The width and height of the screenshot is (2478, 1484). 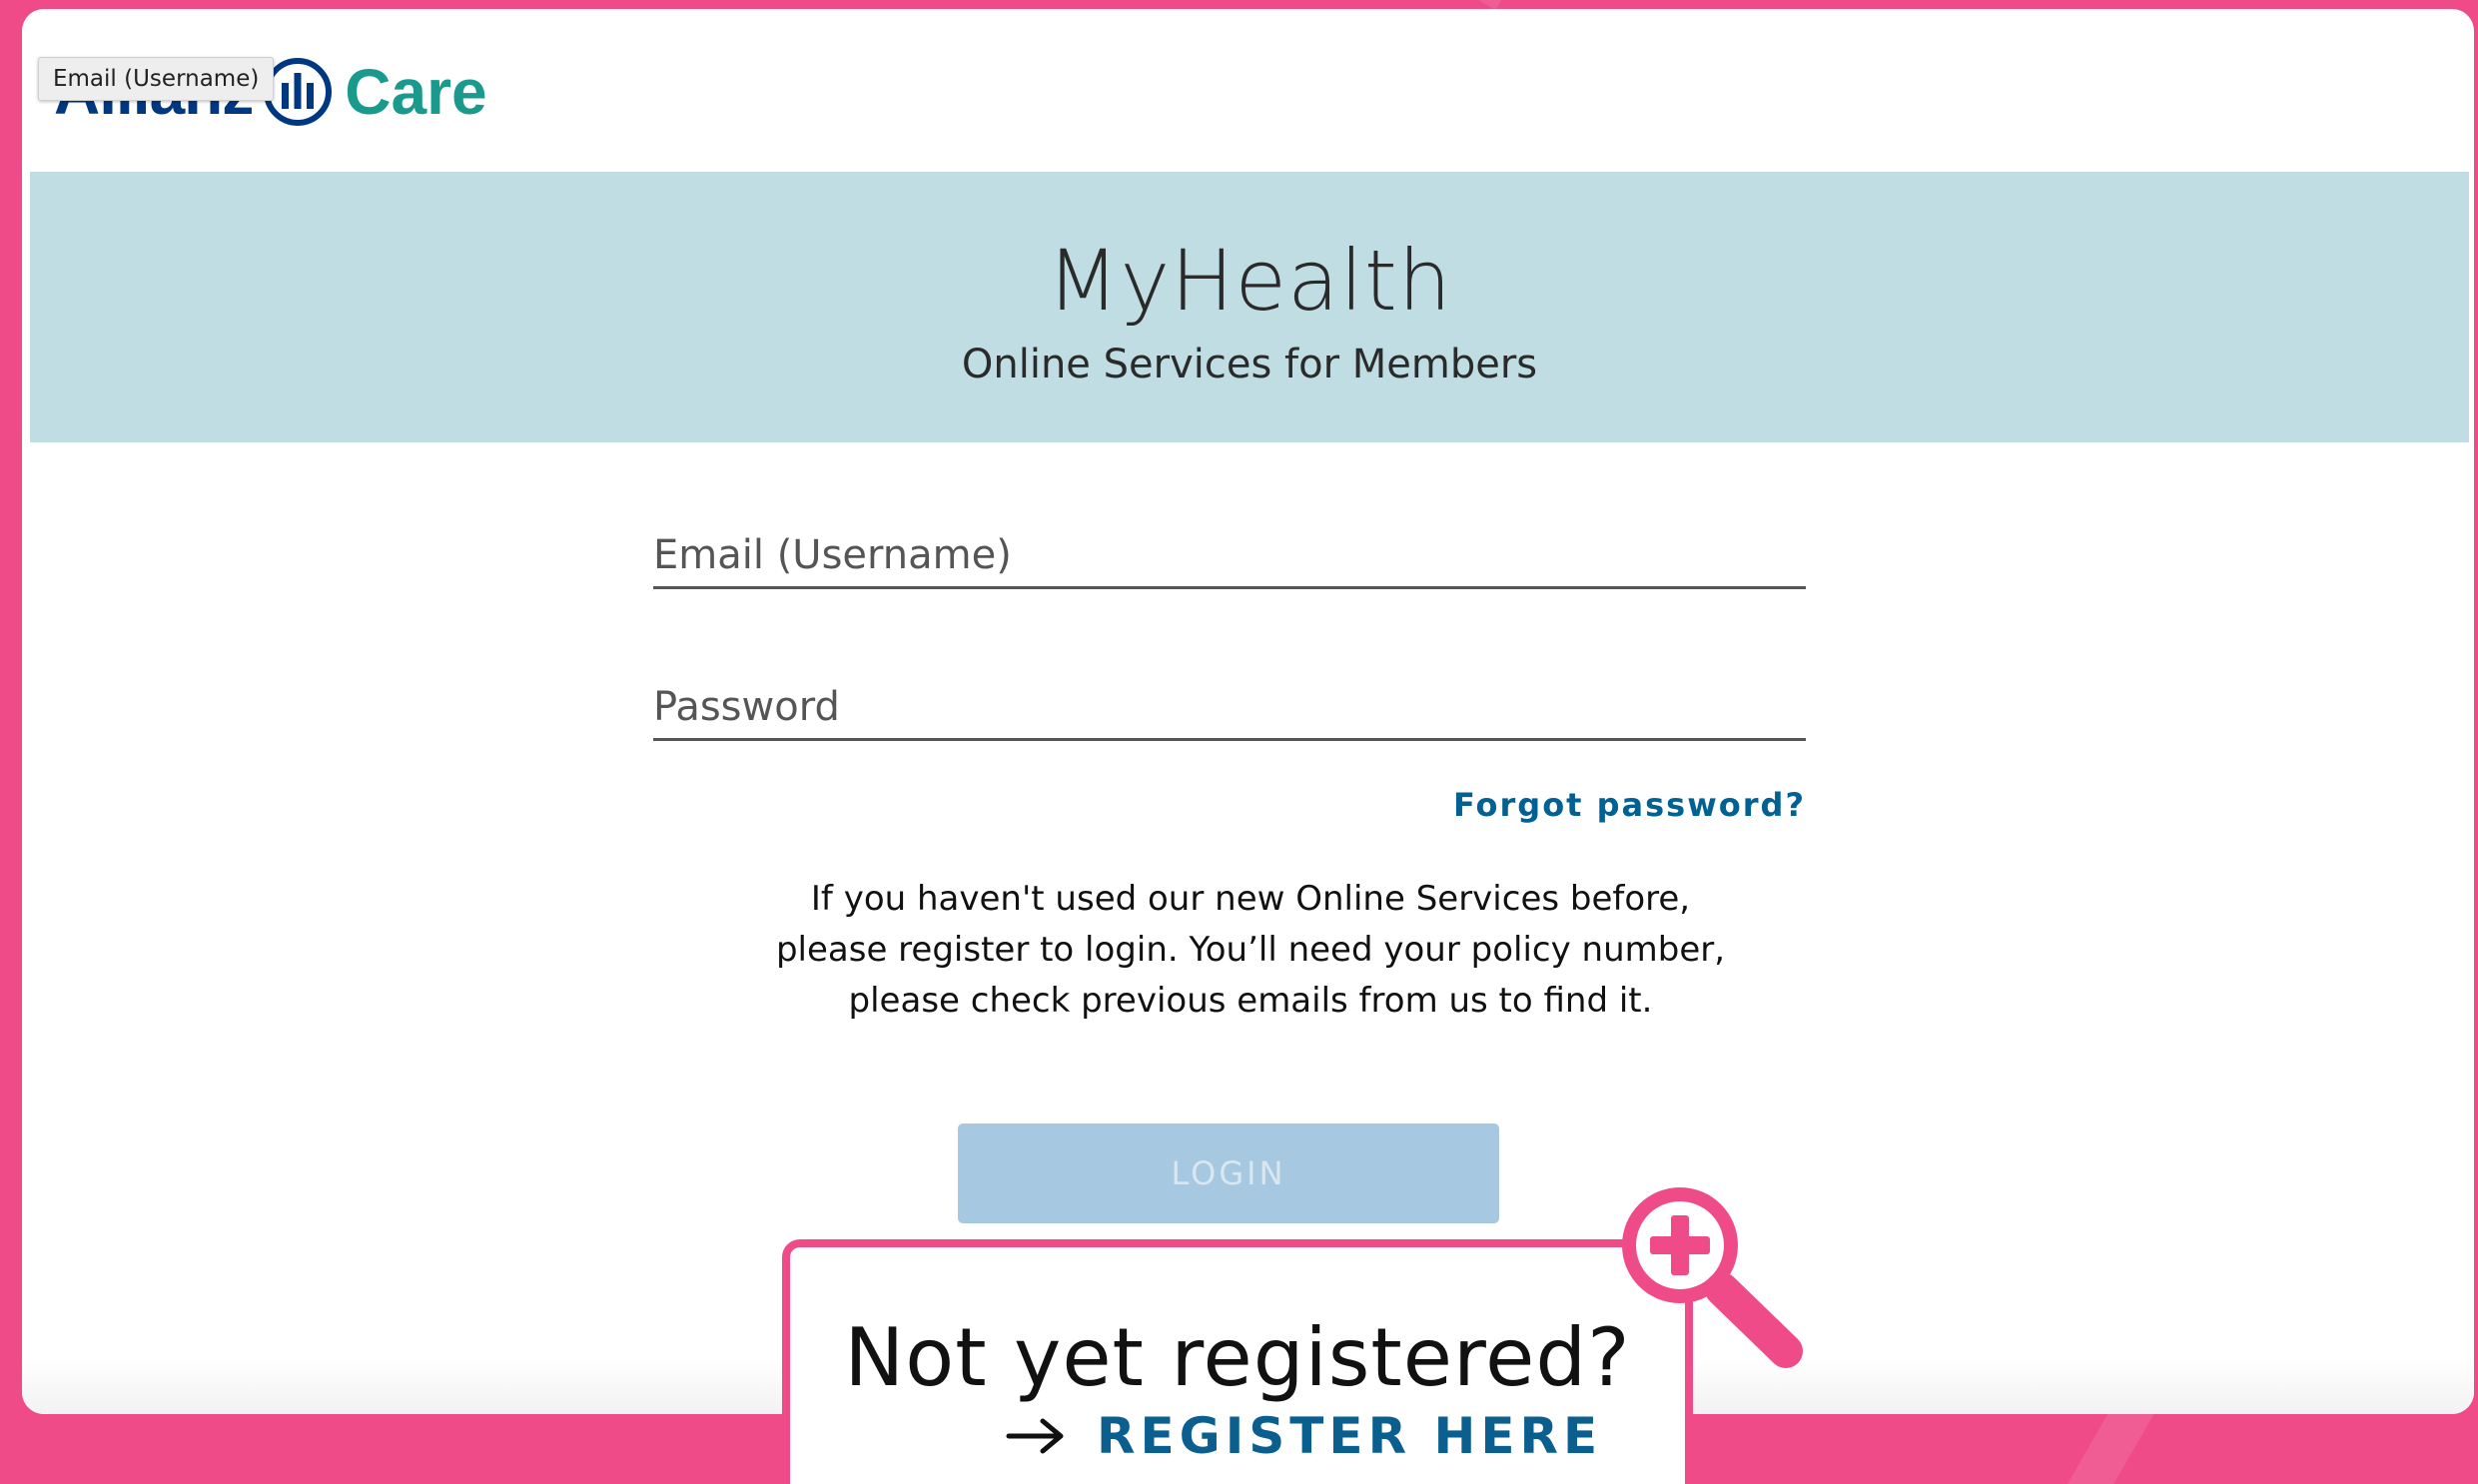 I want to click on forgot-password-link: Forgot password?, so click(x=1629, y=805).